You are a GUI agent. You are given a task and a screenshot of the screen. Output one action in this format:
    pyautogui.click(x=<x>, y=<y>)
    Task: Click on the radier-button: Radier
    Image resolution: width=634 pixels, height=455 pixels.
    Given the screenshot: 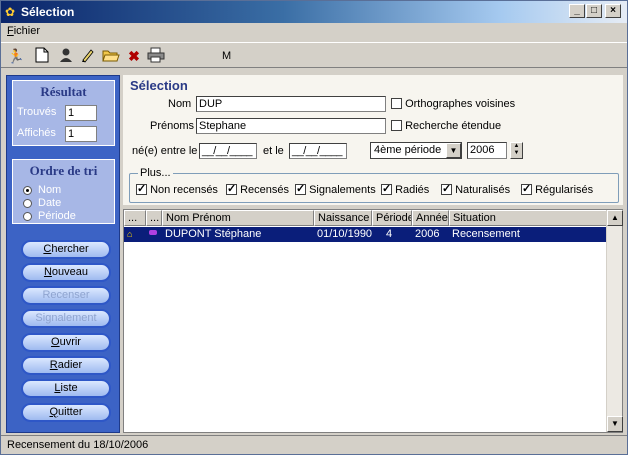 What is the action you would take?
    pyautogui.click(x=66, y=365)
    